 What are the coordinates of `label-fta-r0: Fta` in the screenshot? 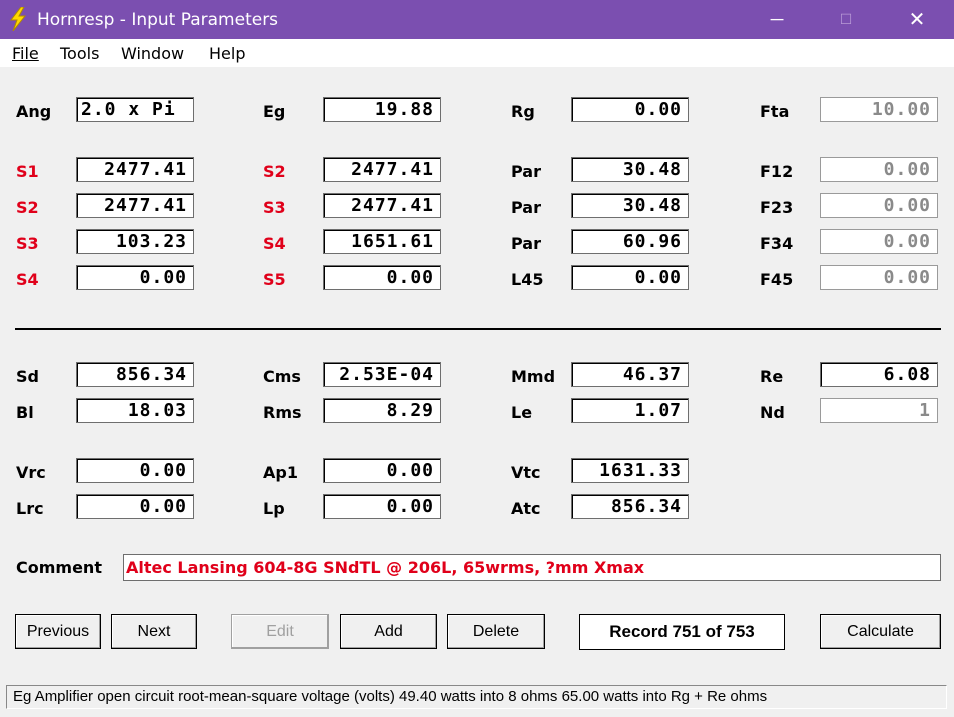 It's located at (775, 111).